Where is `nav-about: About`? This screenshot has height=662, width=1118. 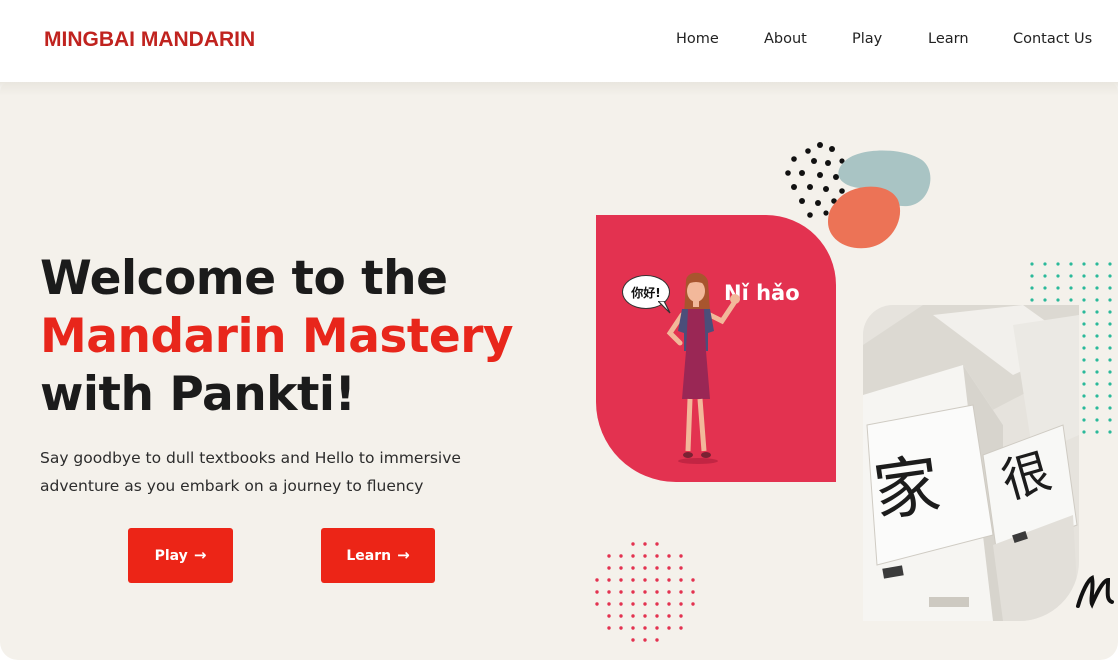 nav-about: About is located at coordinates (785, 39).